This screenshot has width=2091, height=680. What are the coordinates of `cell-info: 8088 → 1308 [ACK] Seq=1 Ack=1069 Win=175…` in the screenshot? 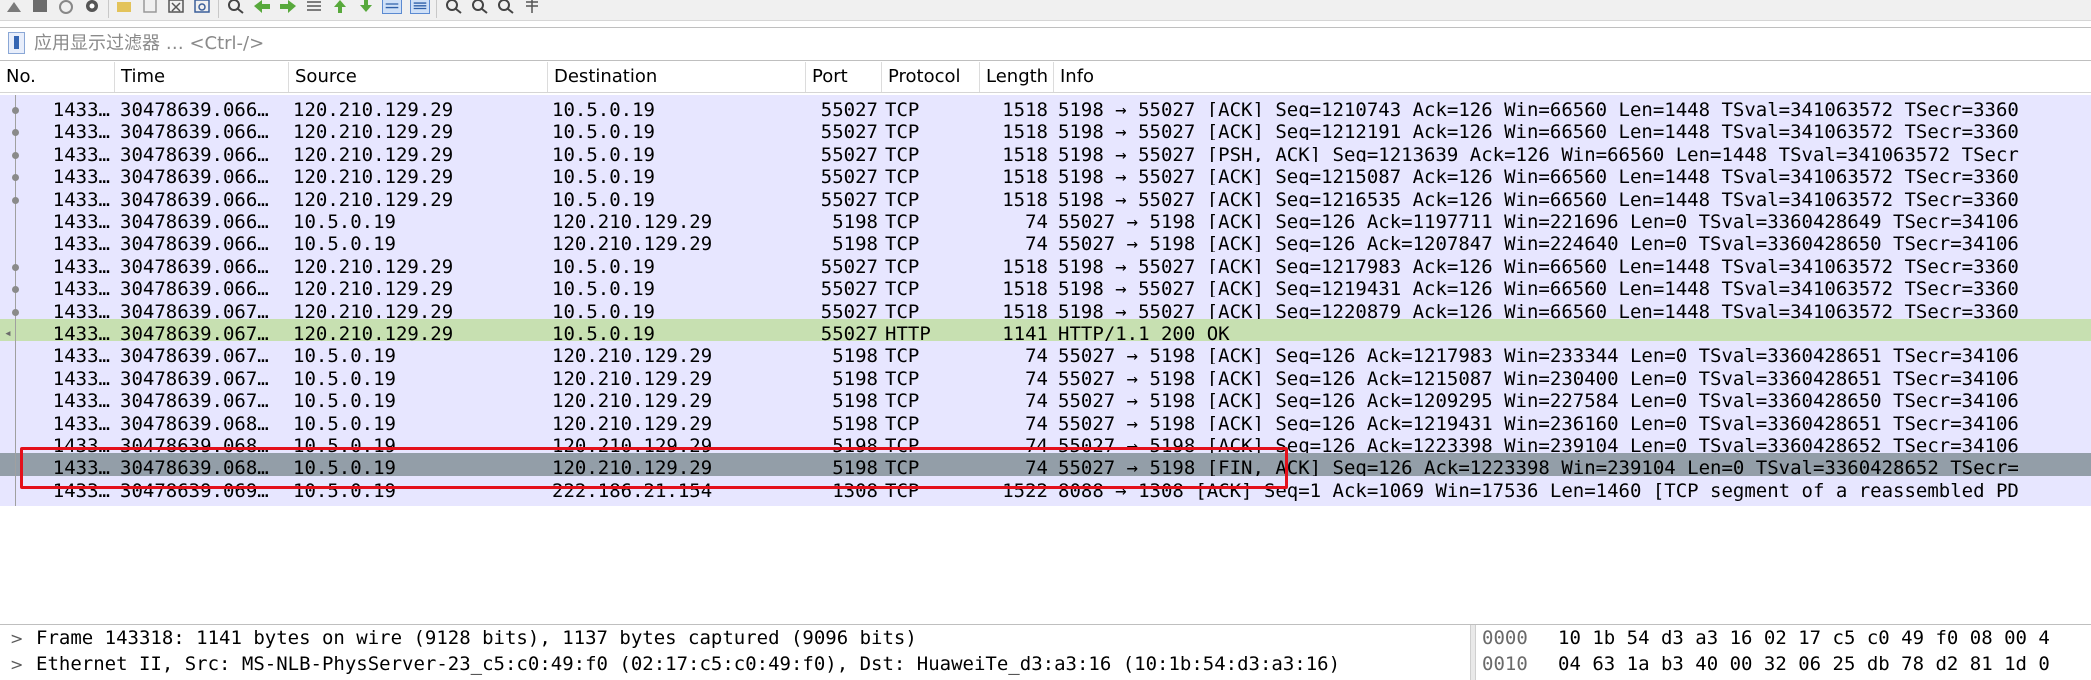 It's located at (1538, 490).